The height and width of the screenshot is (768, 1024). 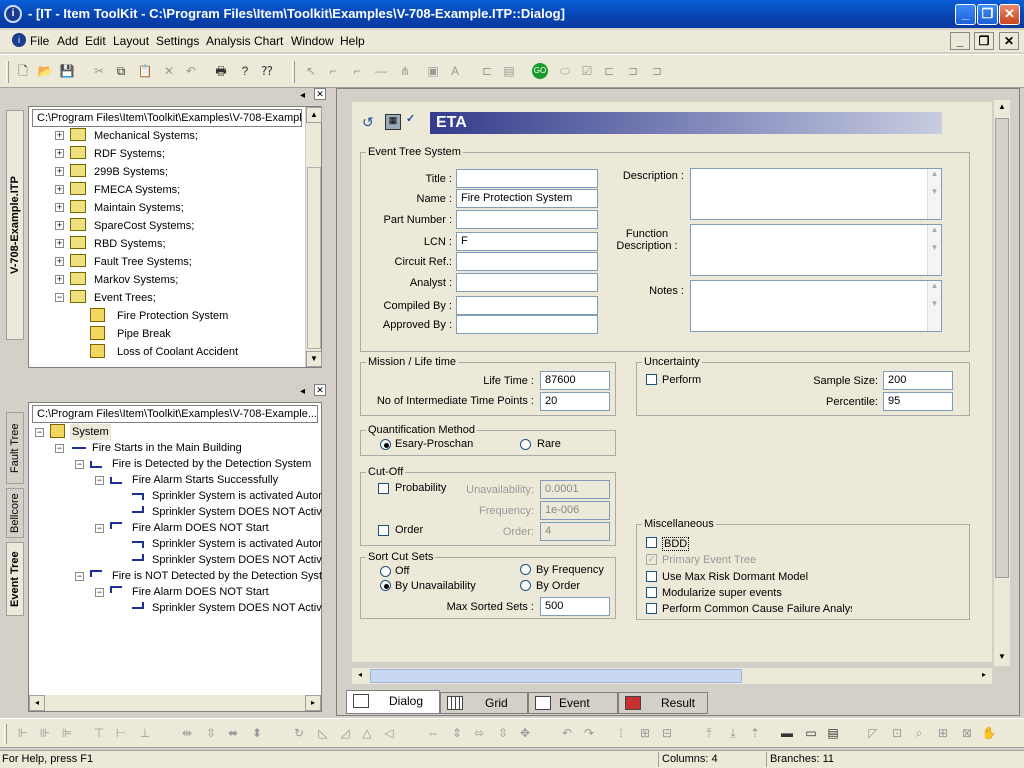 I want to click on tree-item-maintain: Maintain Systems;, so click(x=139, y=208).